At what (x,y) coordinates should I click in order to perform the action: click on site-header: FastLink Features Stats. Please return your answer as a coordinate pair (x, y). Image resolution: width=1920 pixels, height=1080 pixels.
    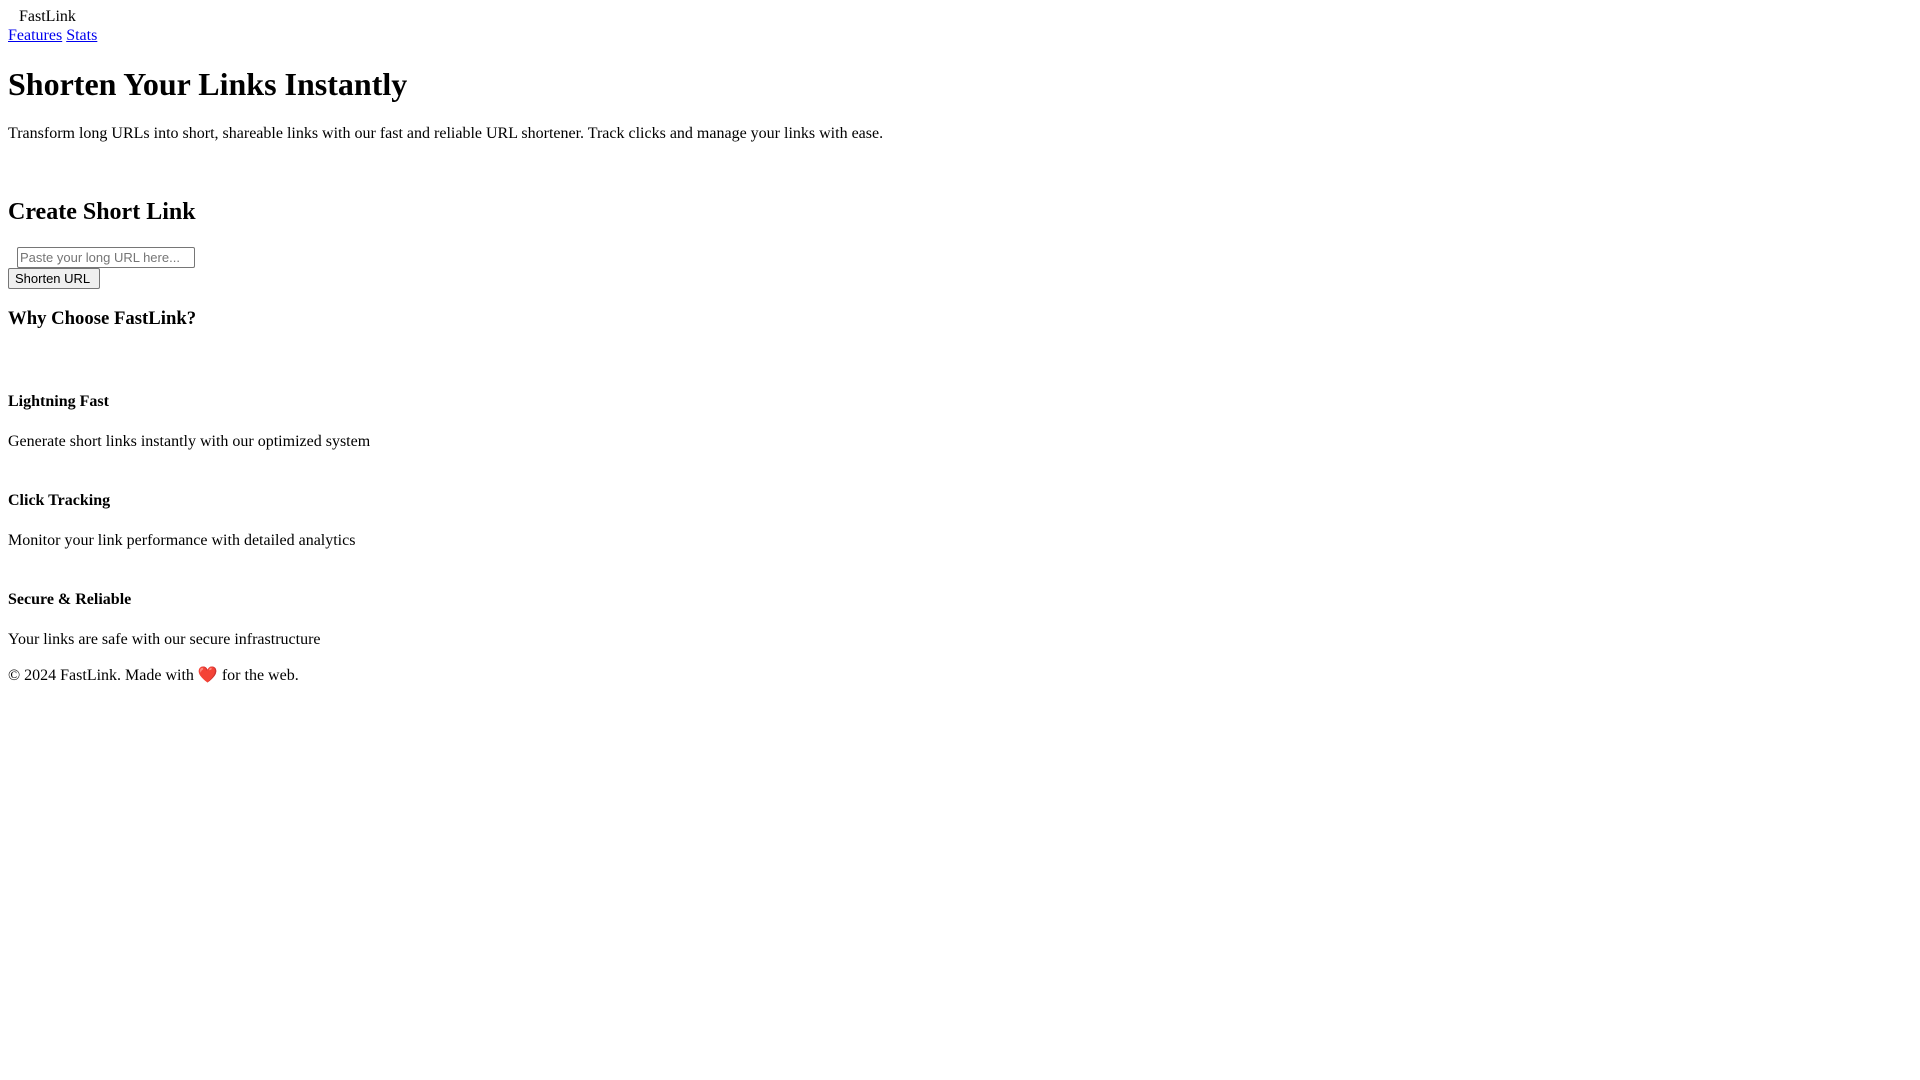
    Looking at the image, I should click on (960, 26).